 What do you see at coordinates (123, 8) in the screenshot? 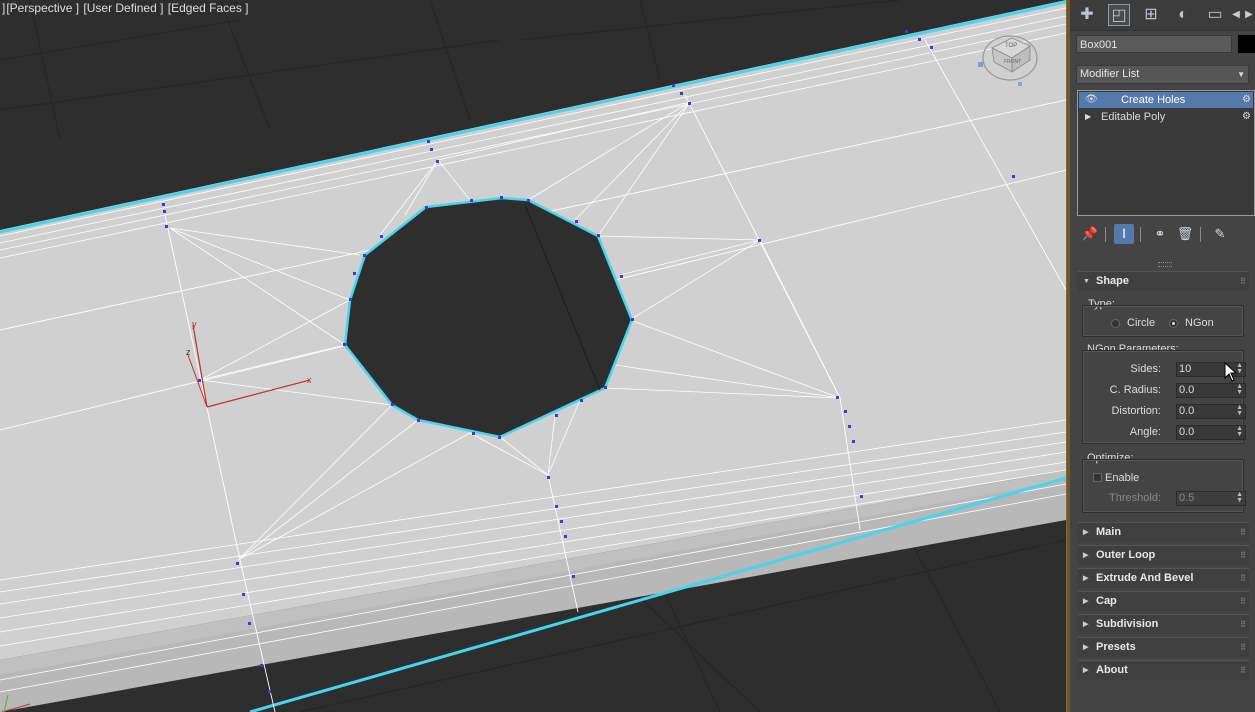
I see `viewport-view-label: [User Defined ]` at bounding box center [123, 8].